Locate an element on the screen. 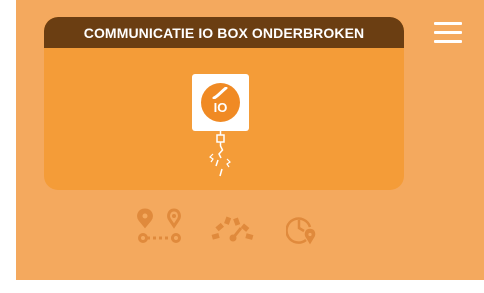 Image resolution: width=484 pixels, height=293 pixels. swoosh-icon is located at coordinates (220, 93).